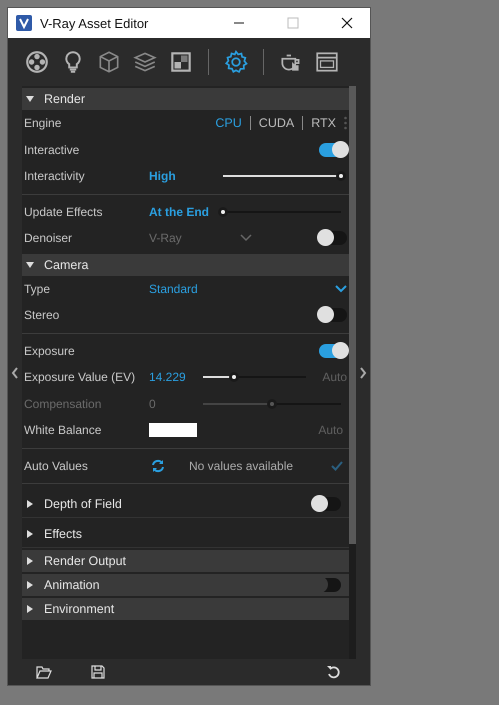 The image size is (499, 705). What do you see at coordinates (52, 149) in the screenshot?
I see `setting-label: Interactive` at bounding box center [52, 149].